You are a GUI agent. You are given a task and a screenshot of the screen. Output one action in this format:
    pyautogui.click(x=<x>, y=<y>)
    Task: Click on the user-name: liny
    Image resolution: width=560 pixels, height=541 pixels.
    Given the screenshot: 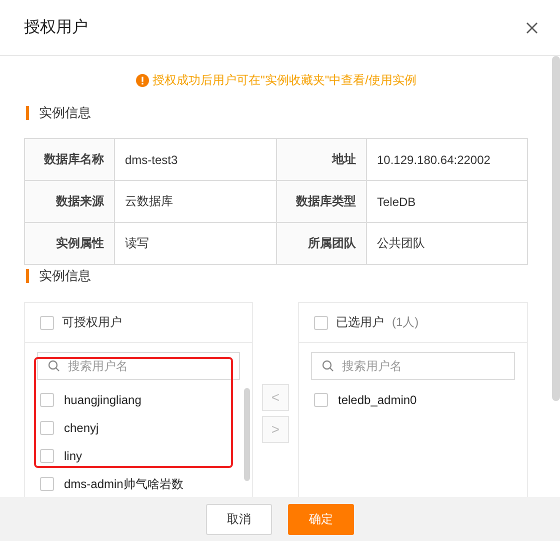 What is the action you would take?
    pyautogui.click(x=73, y=456)
    